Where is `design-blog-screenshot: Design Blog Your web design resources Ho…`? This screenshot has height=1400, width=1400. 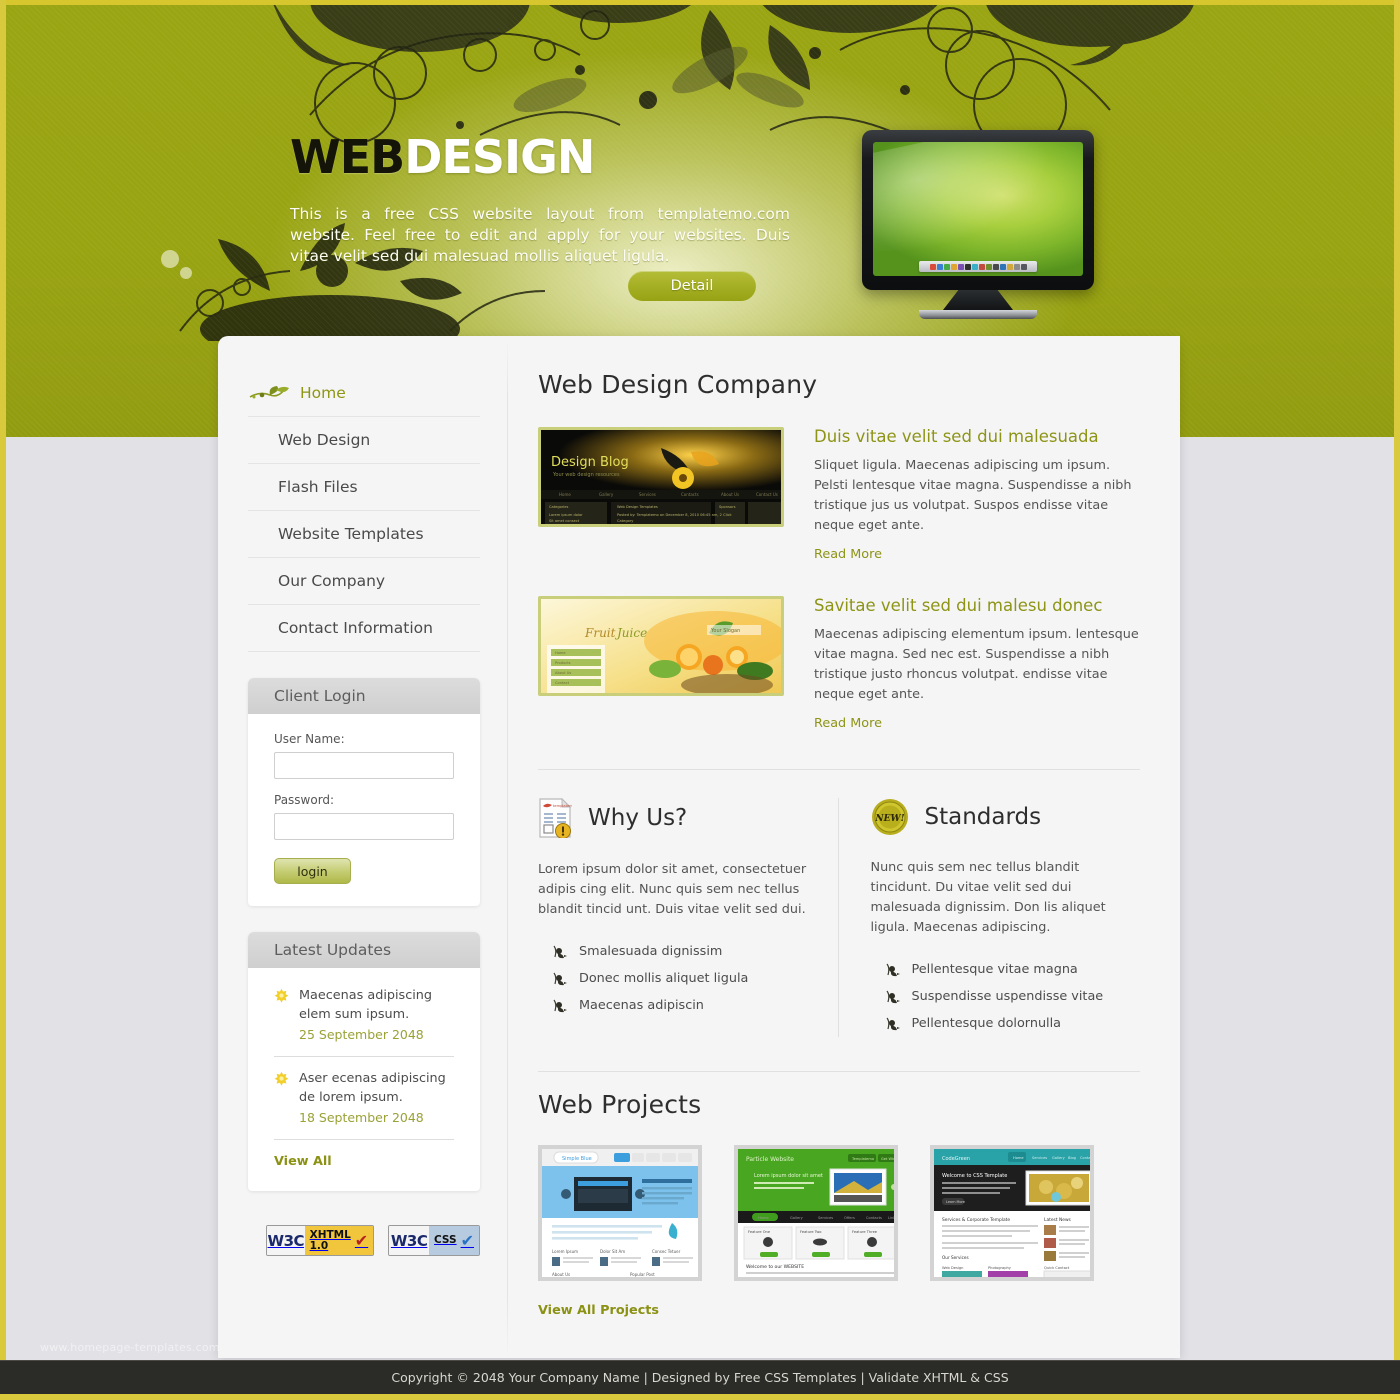
design-blog-screenshot: Design Blog Your web design resources Ho… is located at coordinates (661, 477).